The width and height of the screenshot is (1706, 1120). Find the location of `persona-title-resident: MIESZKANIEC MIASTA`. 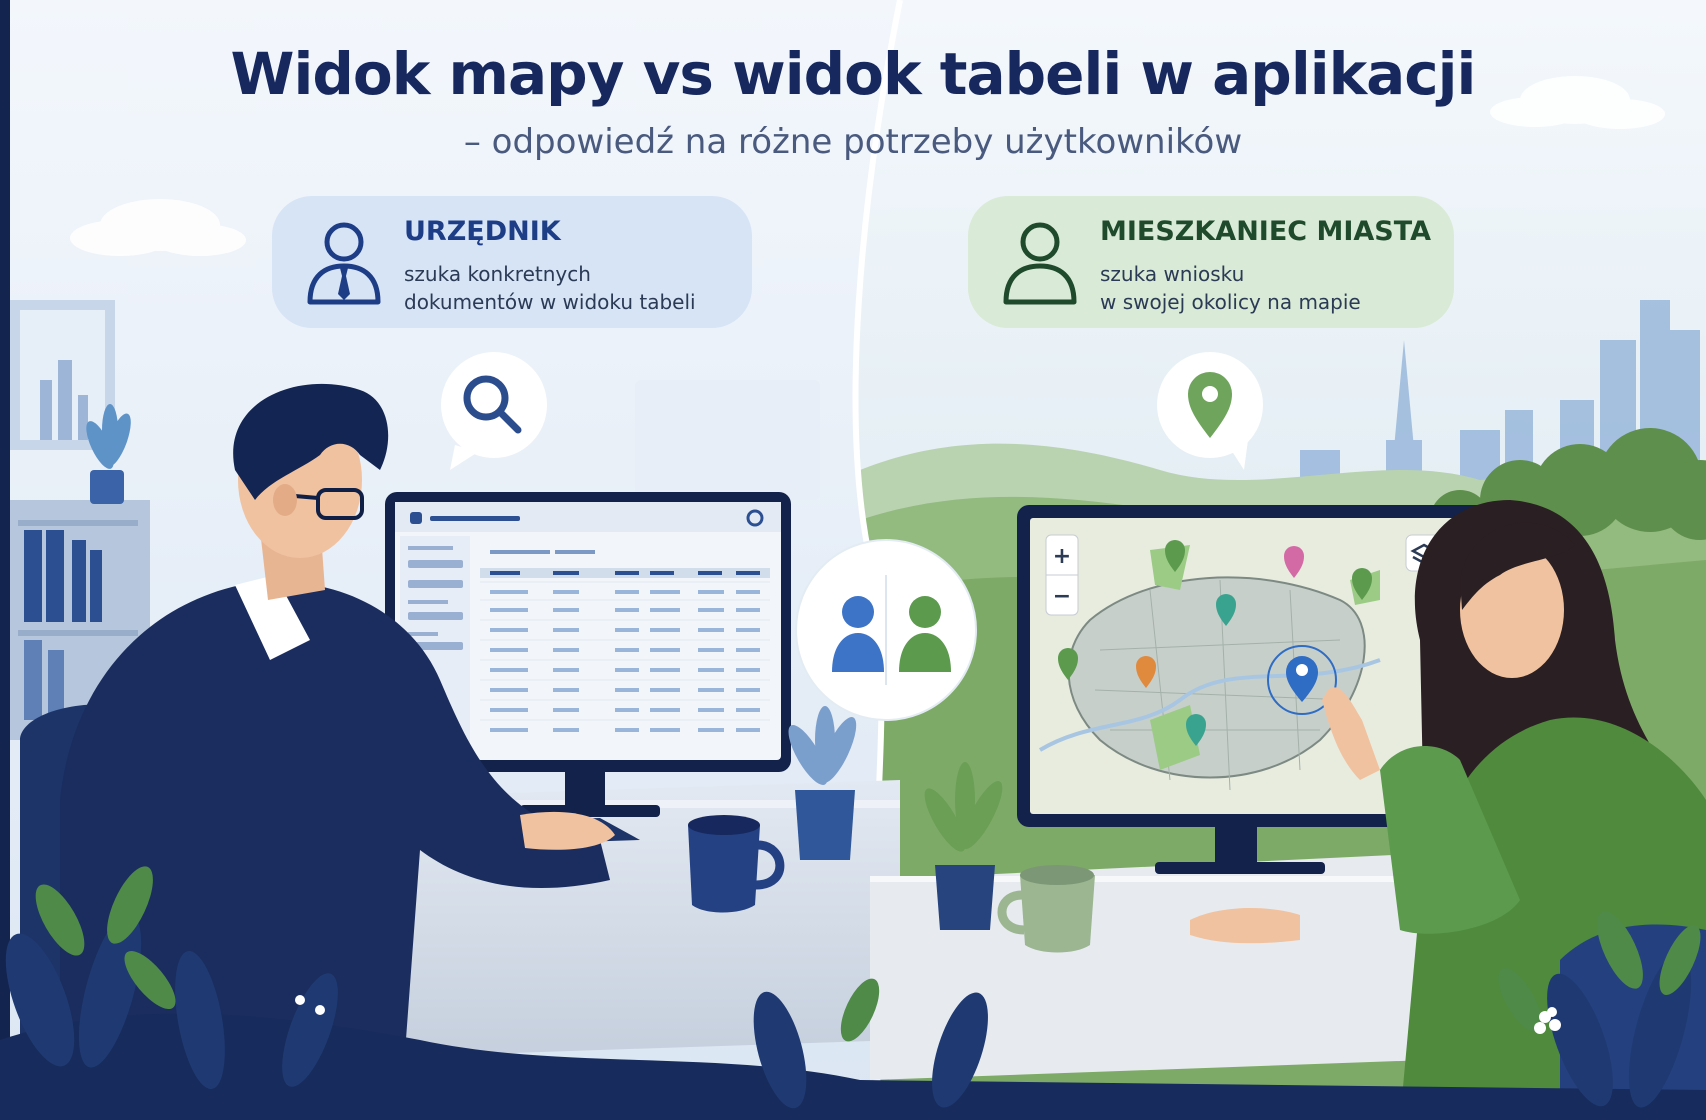

persona-title-resident: MIESZKANIEC MIASTA is located at coordinates (1265, 231).